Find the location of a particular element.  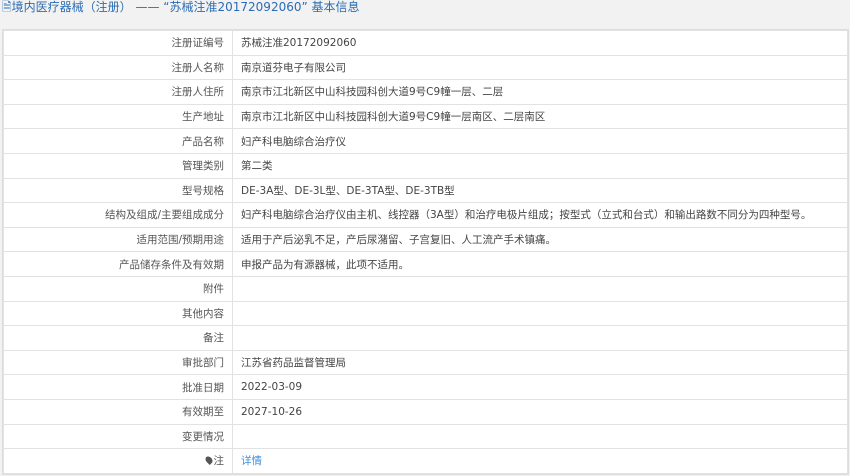

field-label: 型号规格 is located at coordinates (118, 190).